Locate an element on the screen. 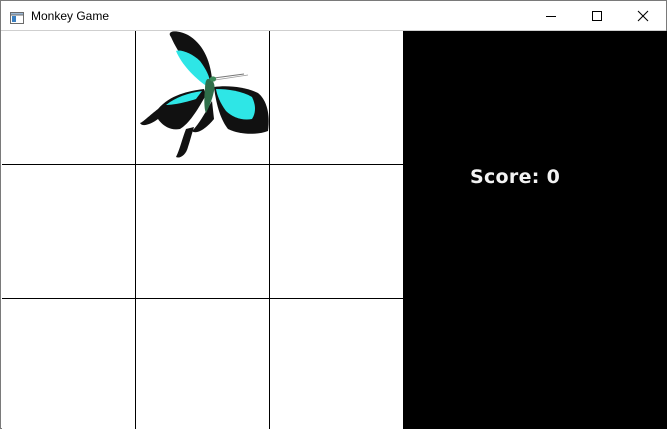  app-icon is located at coordinates (17, 16).